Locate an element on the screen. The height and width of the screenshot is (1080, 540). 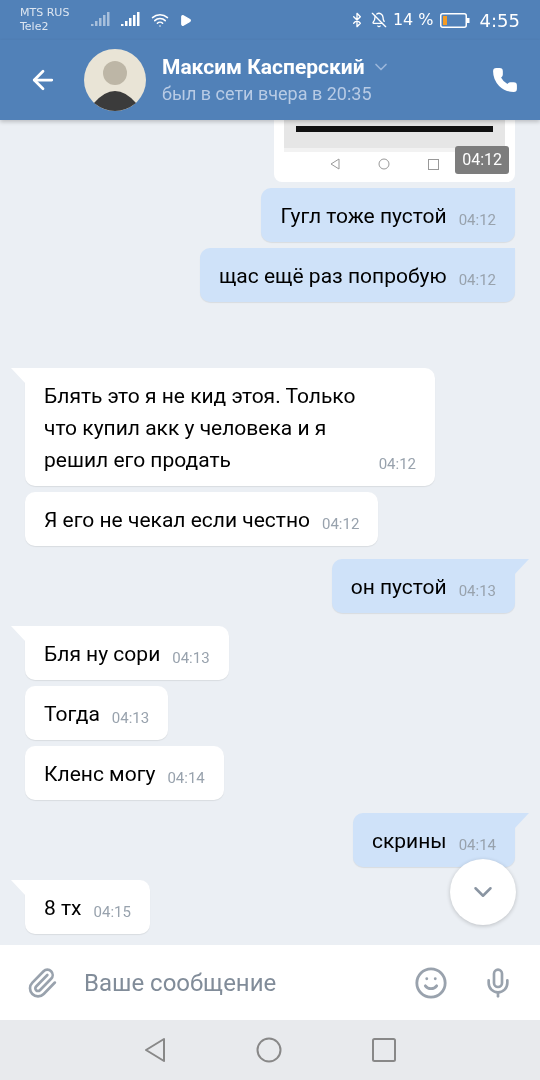
battery-icon is located at coordinates (454, 20).